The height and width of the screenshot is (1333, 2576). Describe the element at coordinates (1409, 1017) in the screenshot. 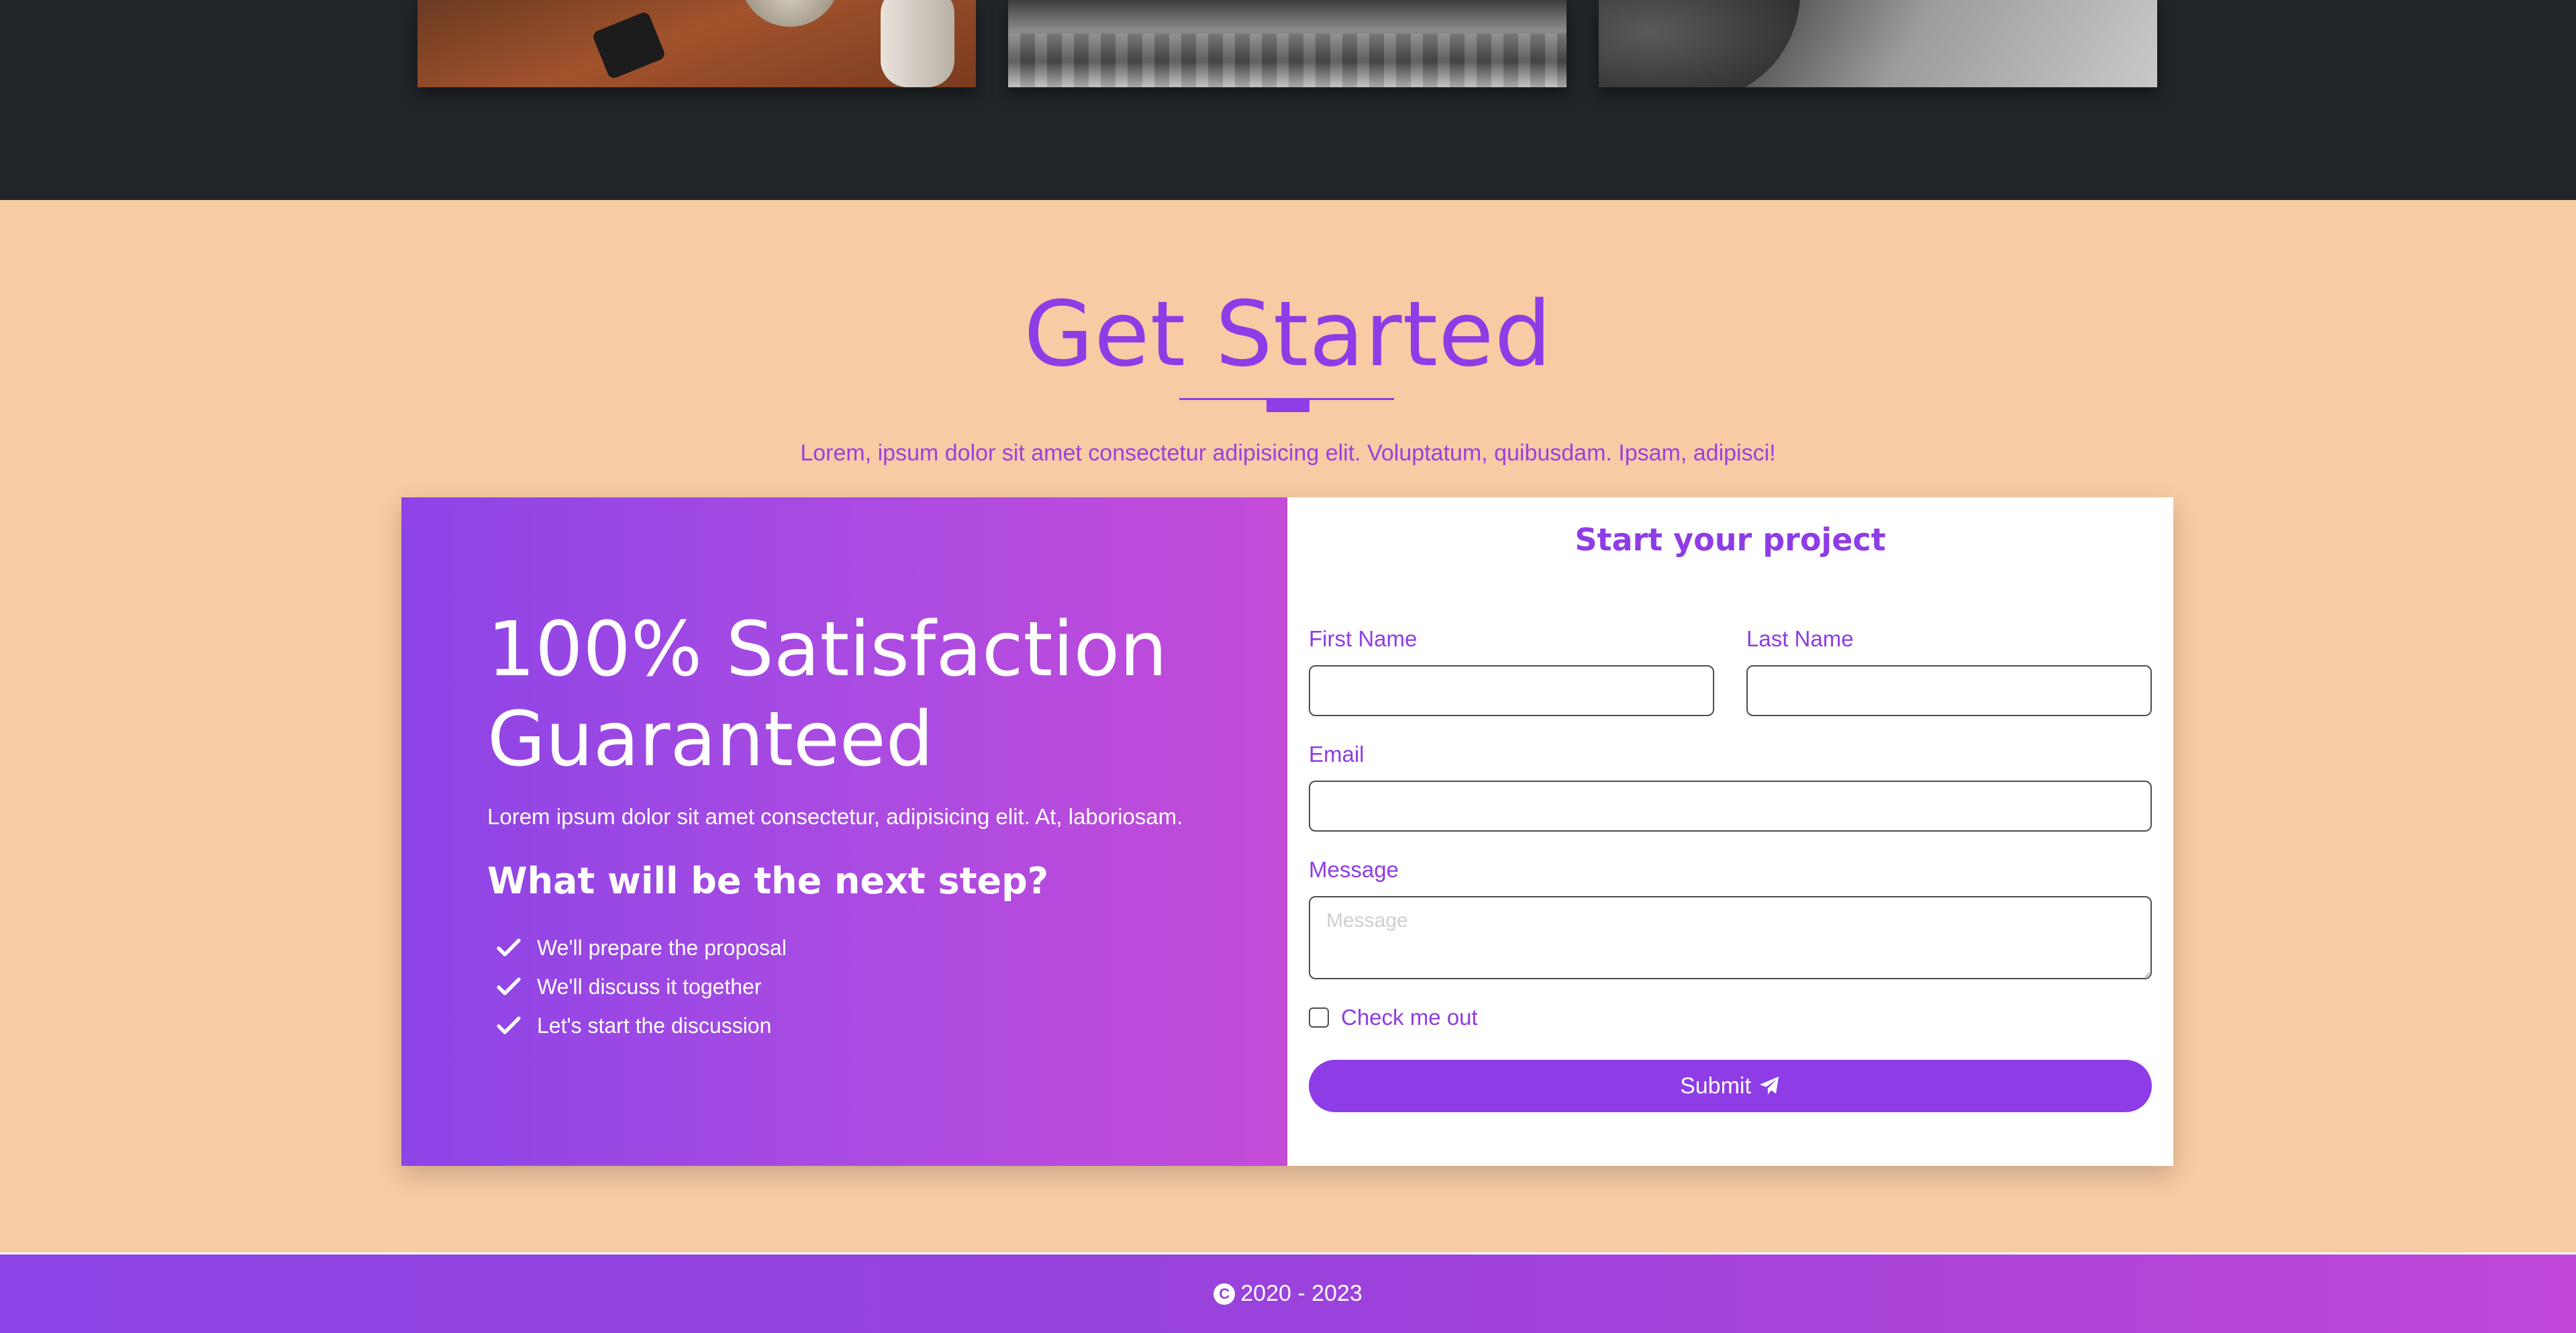

I see `check-me-out-label: Check me out` at that location.